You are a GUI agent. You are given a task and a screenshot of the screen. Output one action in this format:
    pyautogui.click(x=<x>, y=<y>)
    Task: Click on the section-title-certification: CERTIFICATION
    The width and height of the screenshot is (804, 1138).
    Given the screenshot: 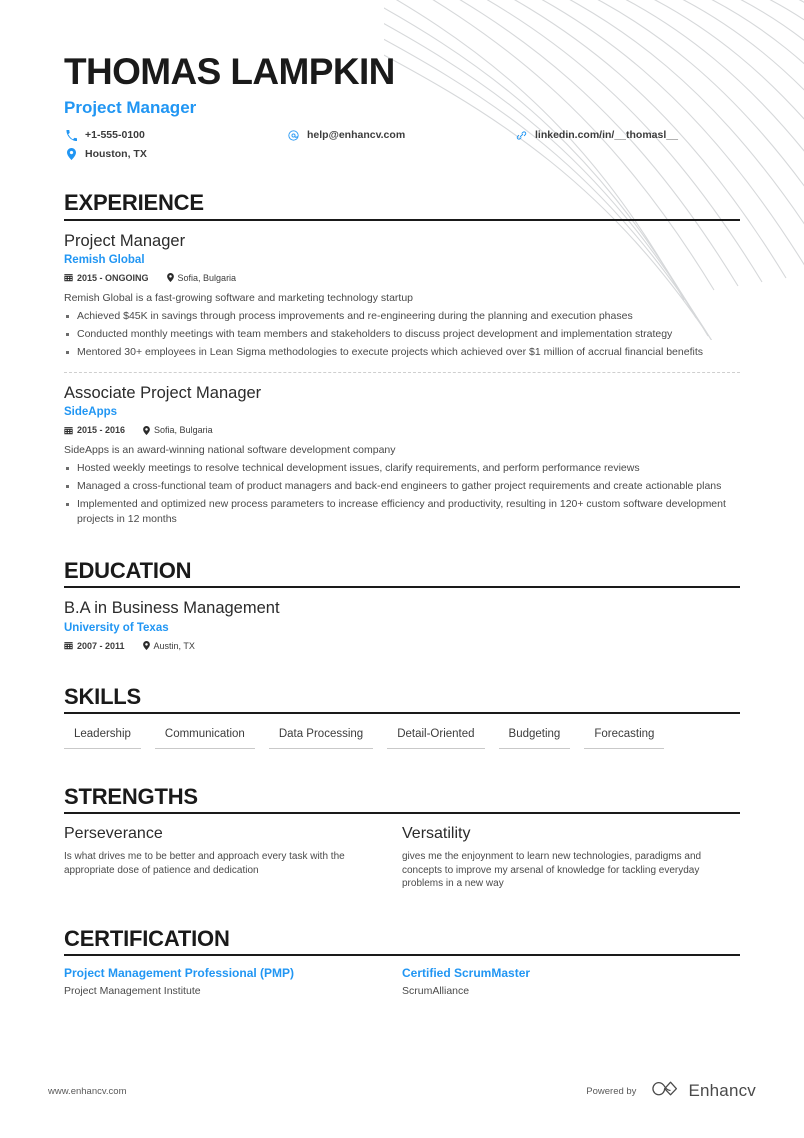 What is the action you would take?
    pyautogui.click(x=147, y=939)
    